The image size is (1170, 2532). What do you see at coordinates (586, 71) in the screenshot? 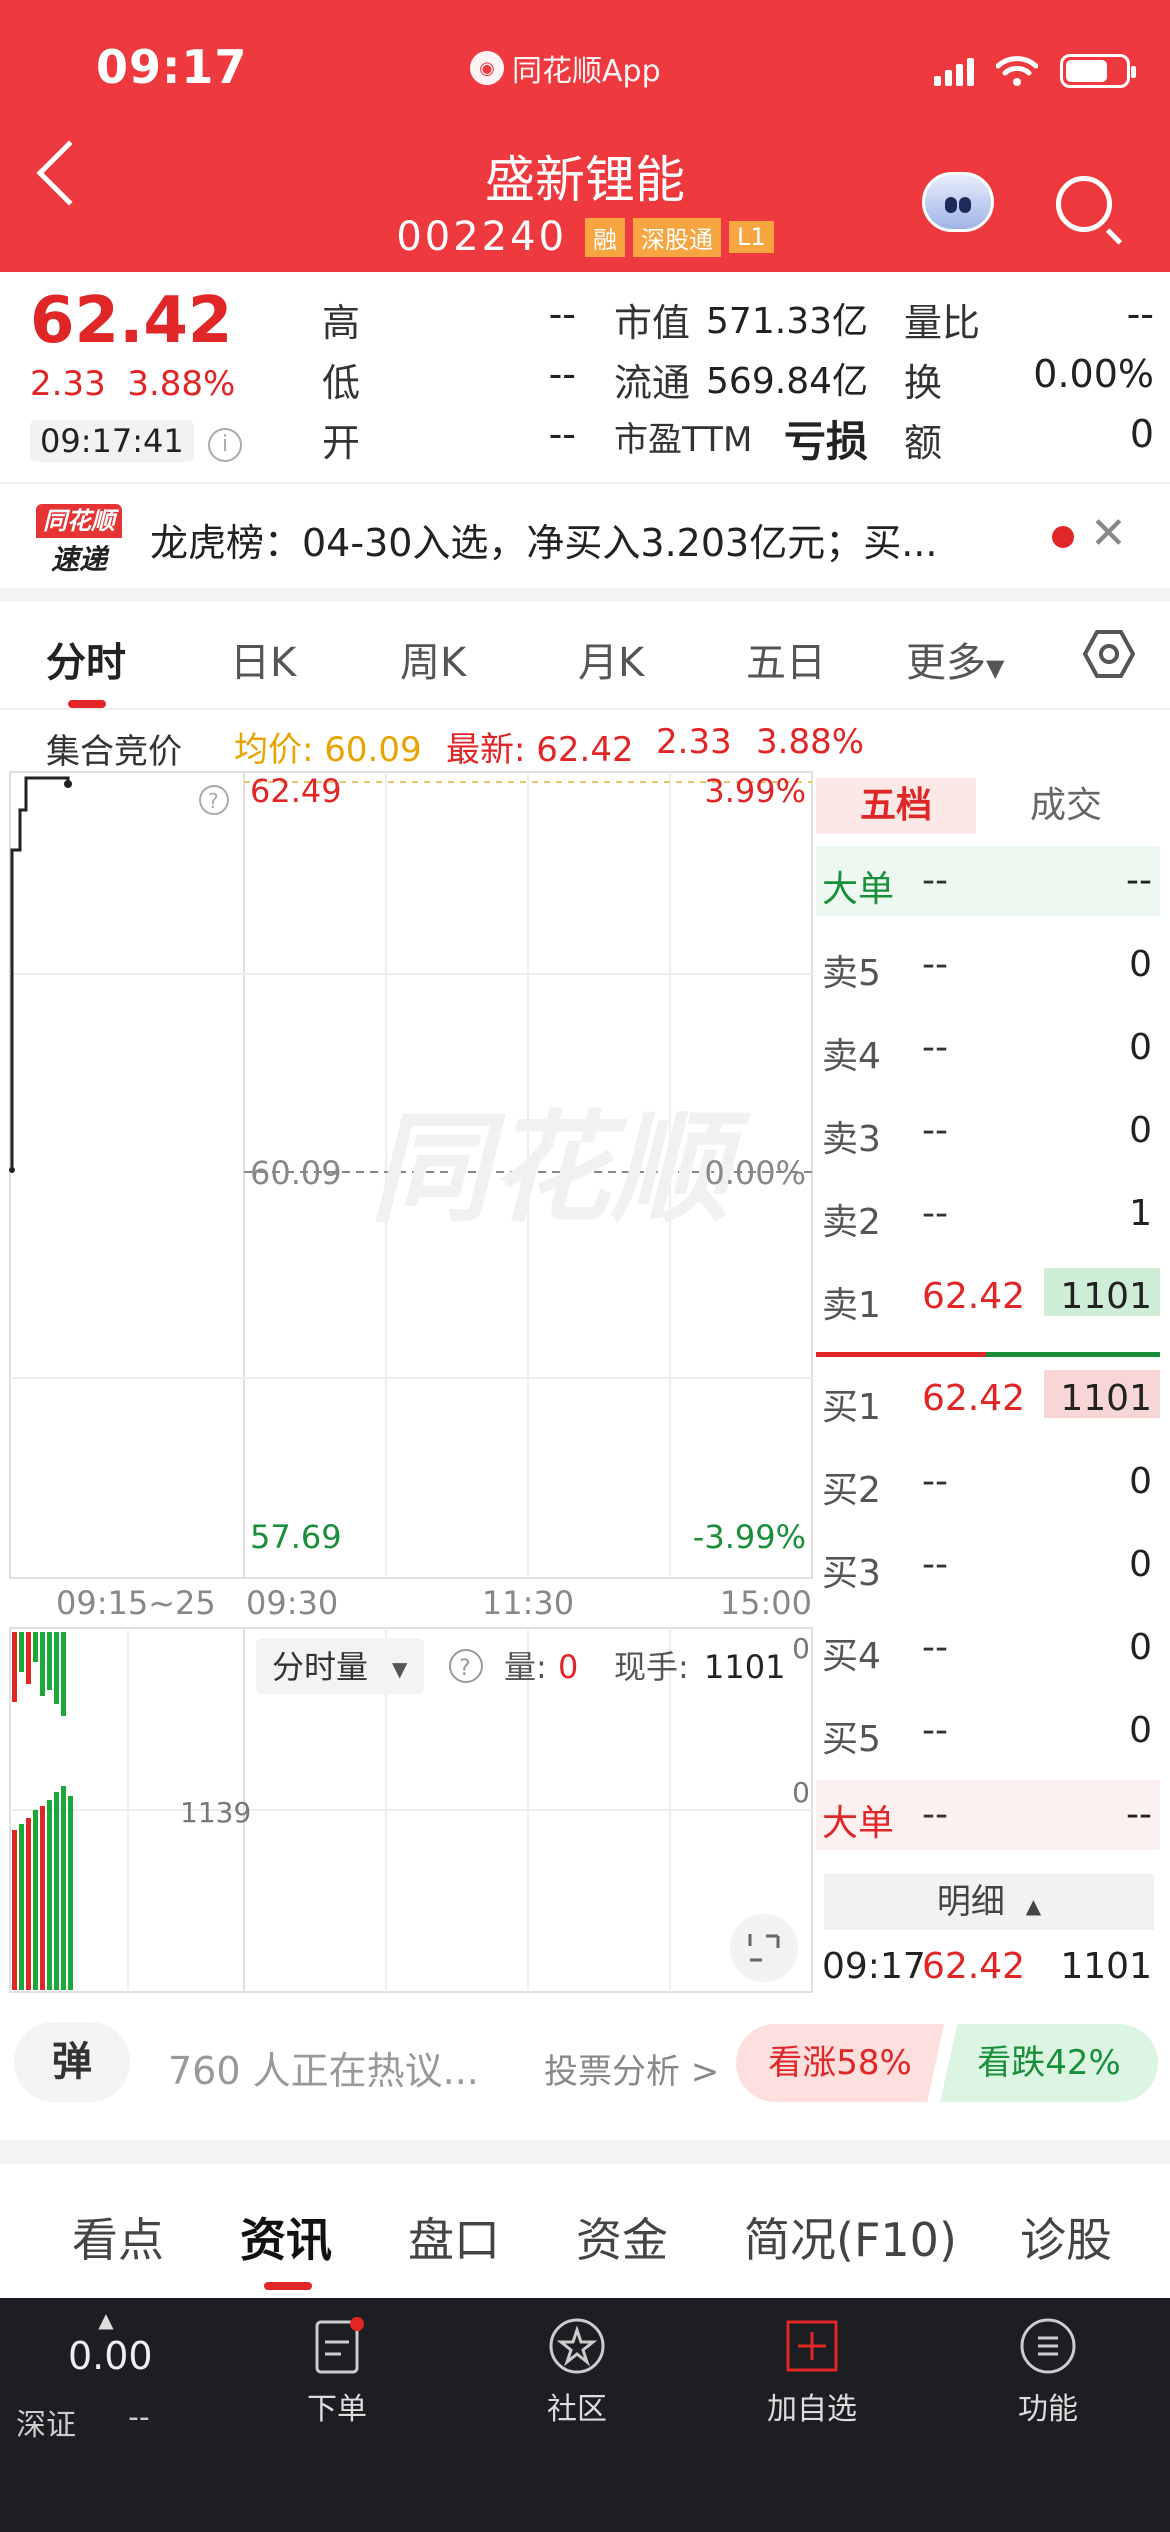
I see `app-name: 同花顺App` at bounding box center [586, 71].